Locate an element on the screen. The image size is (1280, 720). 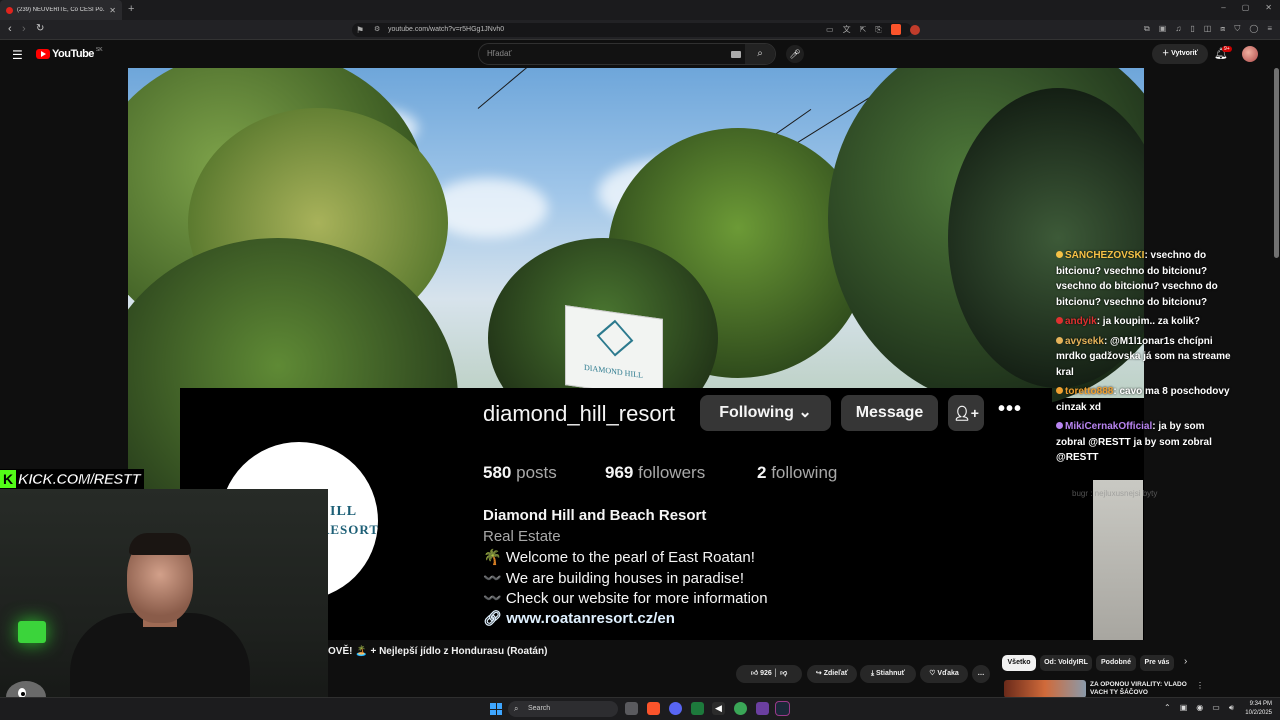
youtube-logo: YouTube SK is located at coordinates (69, 53).